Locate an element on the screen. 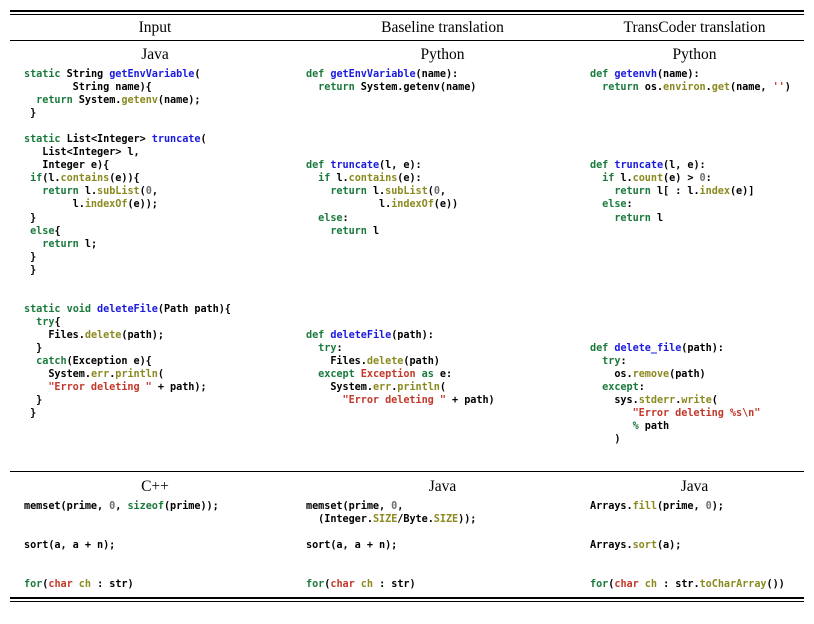 This screenshot has height=624, width=814. language-label-java-input: Java is located at coordinates (155, 54).